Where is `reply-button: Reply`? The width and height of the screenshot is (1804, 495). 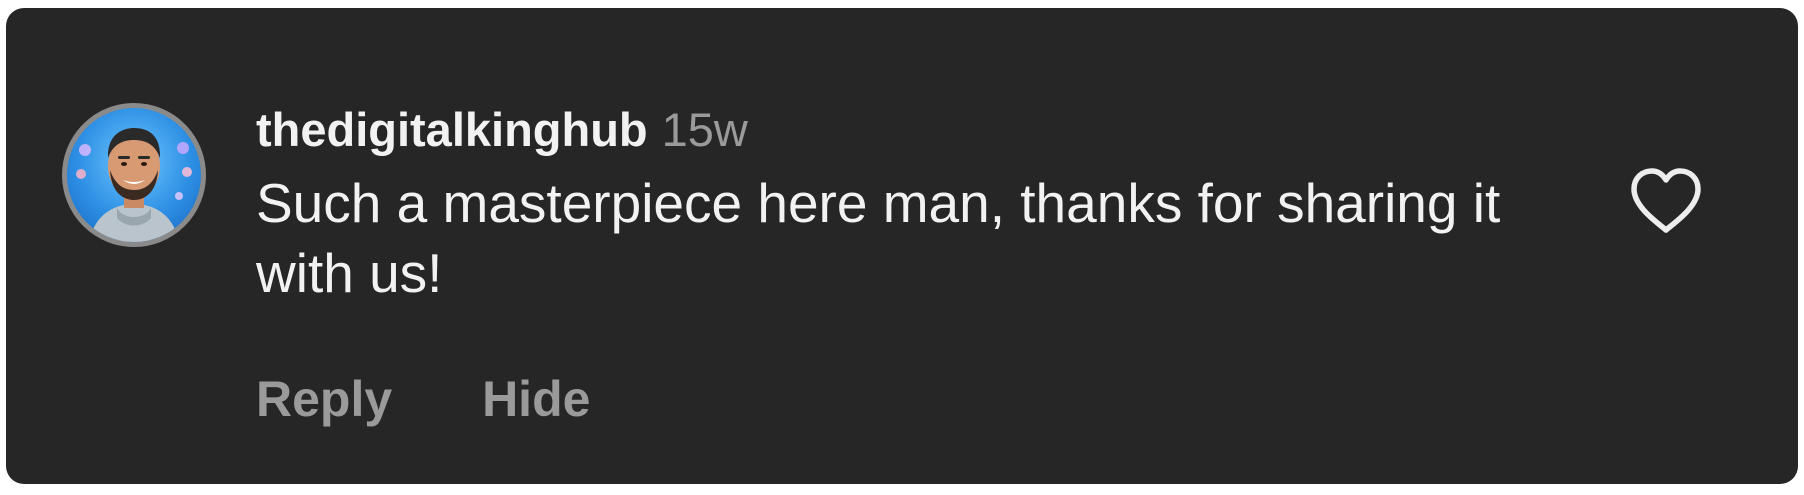 reply-button: Reply is located at coordinates (324, 399).